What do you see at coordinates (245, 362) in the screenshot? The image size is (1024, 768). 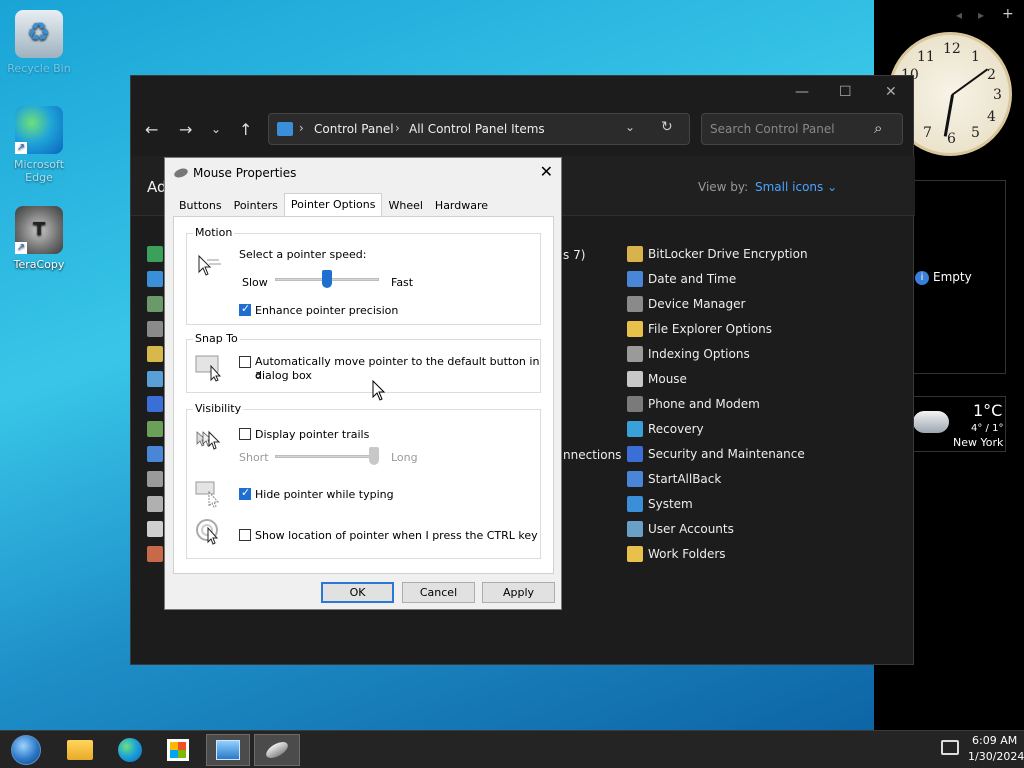 I see `snap-to-checkbox` at bounding box center [245, 362].